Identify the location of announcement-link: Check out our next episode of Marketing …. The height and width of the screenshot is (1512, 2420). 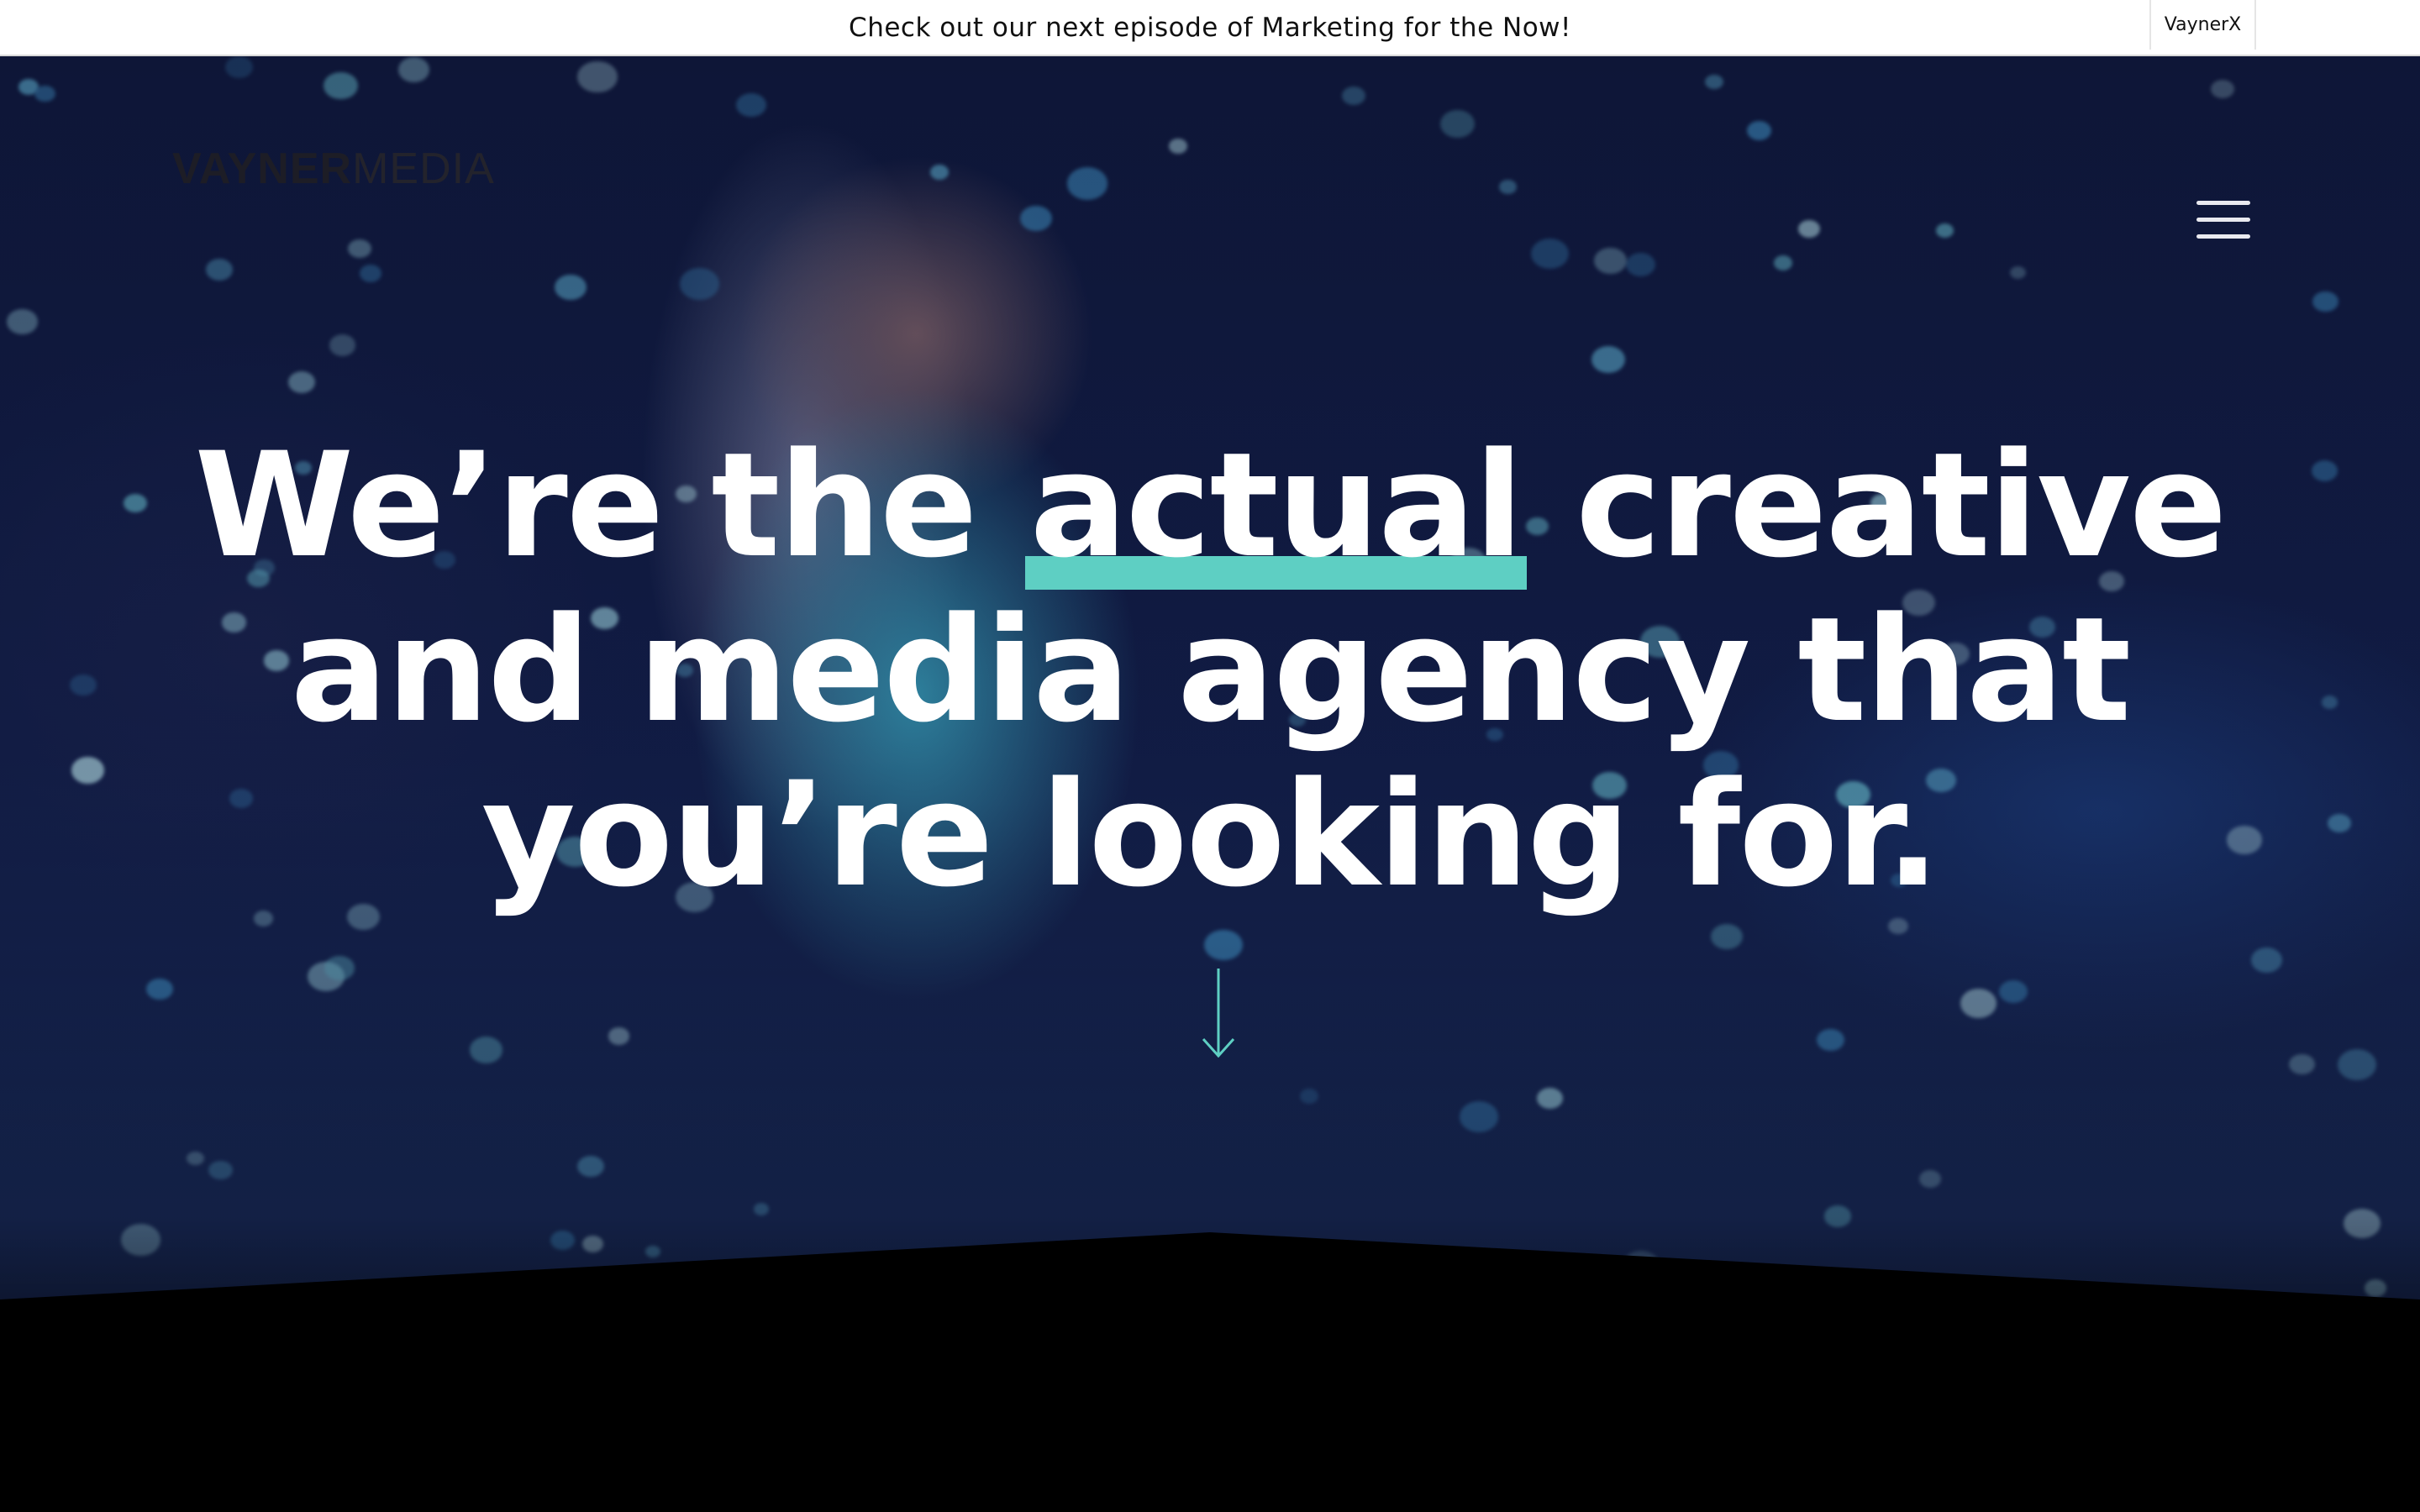
(1210, 27).